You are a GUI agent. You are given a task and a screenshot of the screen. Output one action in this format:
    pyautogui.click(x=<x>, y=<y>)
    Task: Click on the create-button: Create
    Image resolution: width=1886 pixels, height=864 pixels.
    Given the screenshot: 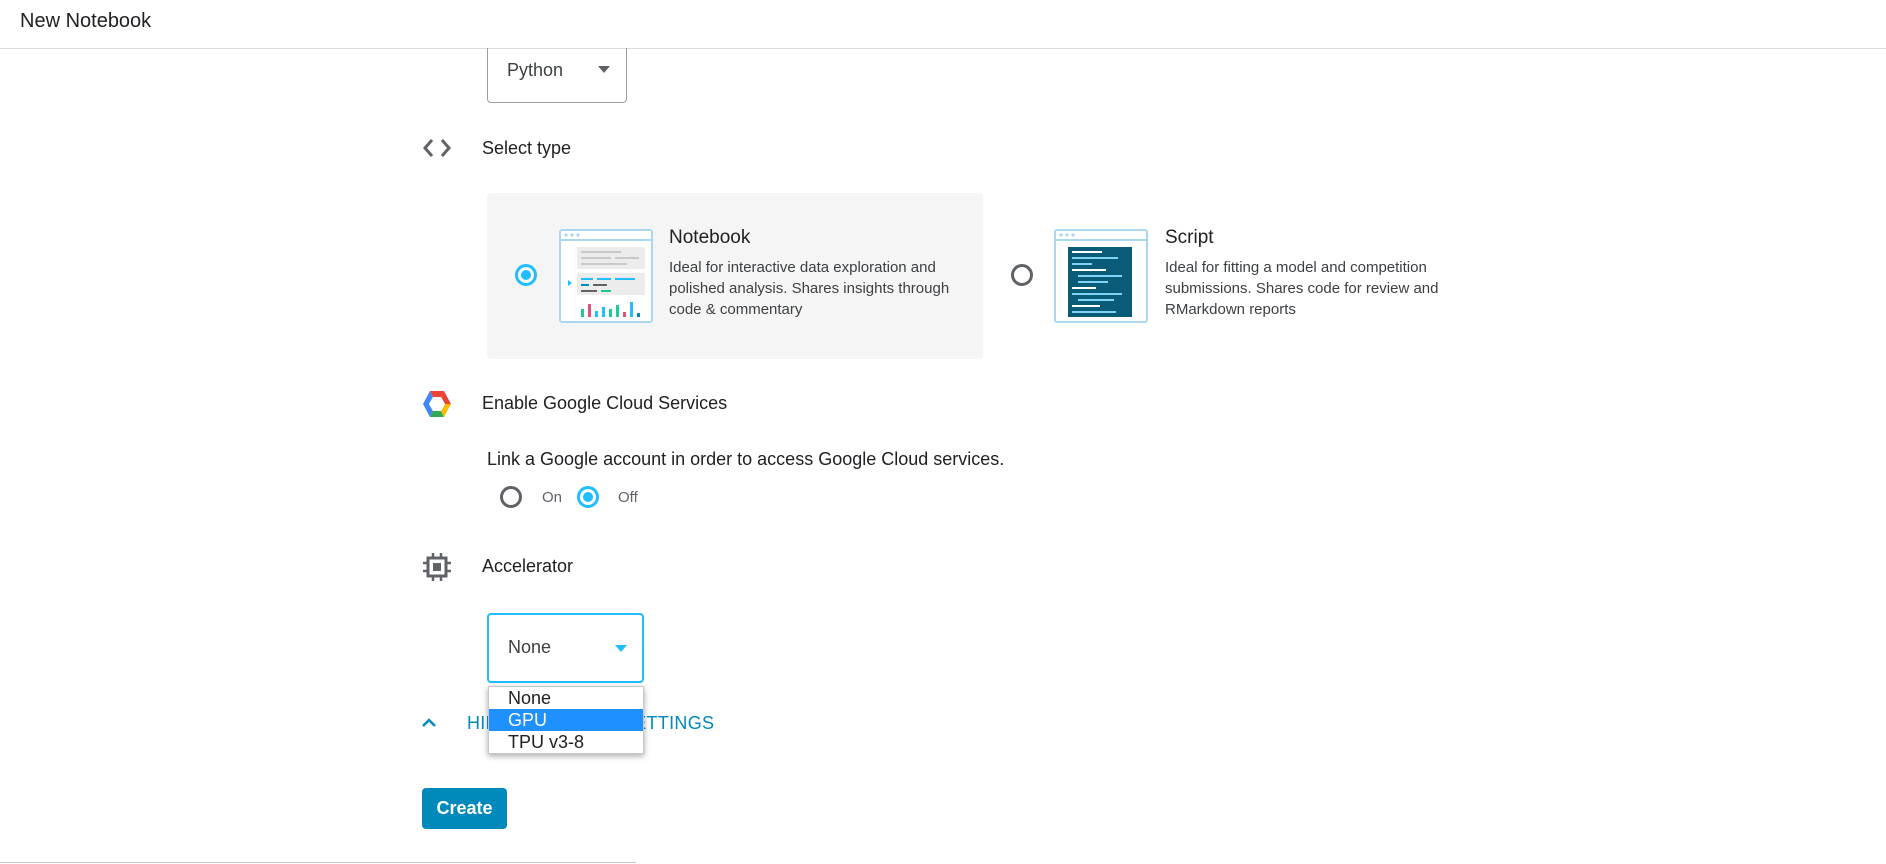 What is the action you would take?
    pyautogui.click(x=464, y=808)
    